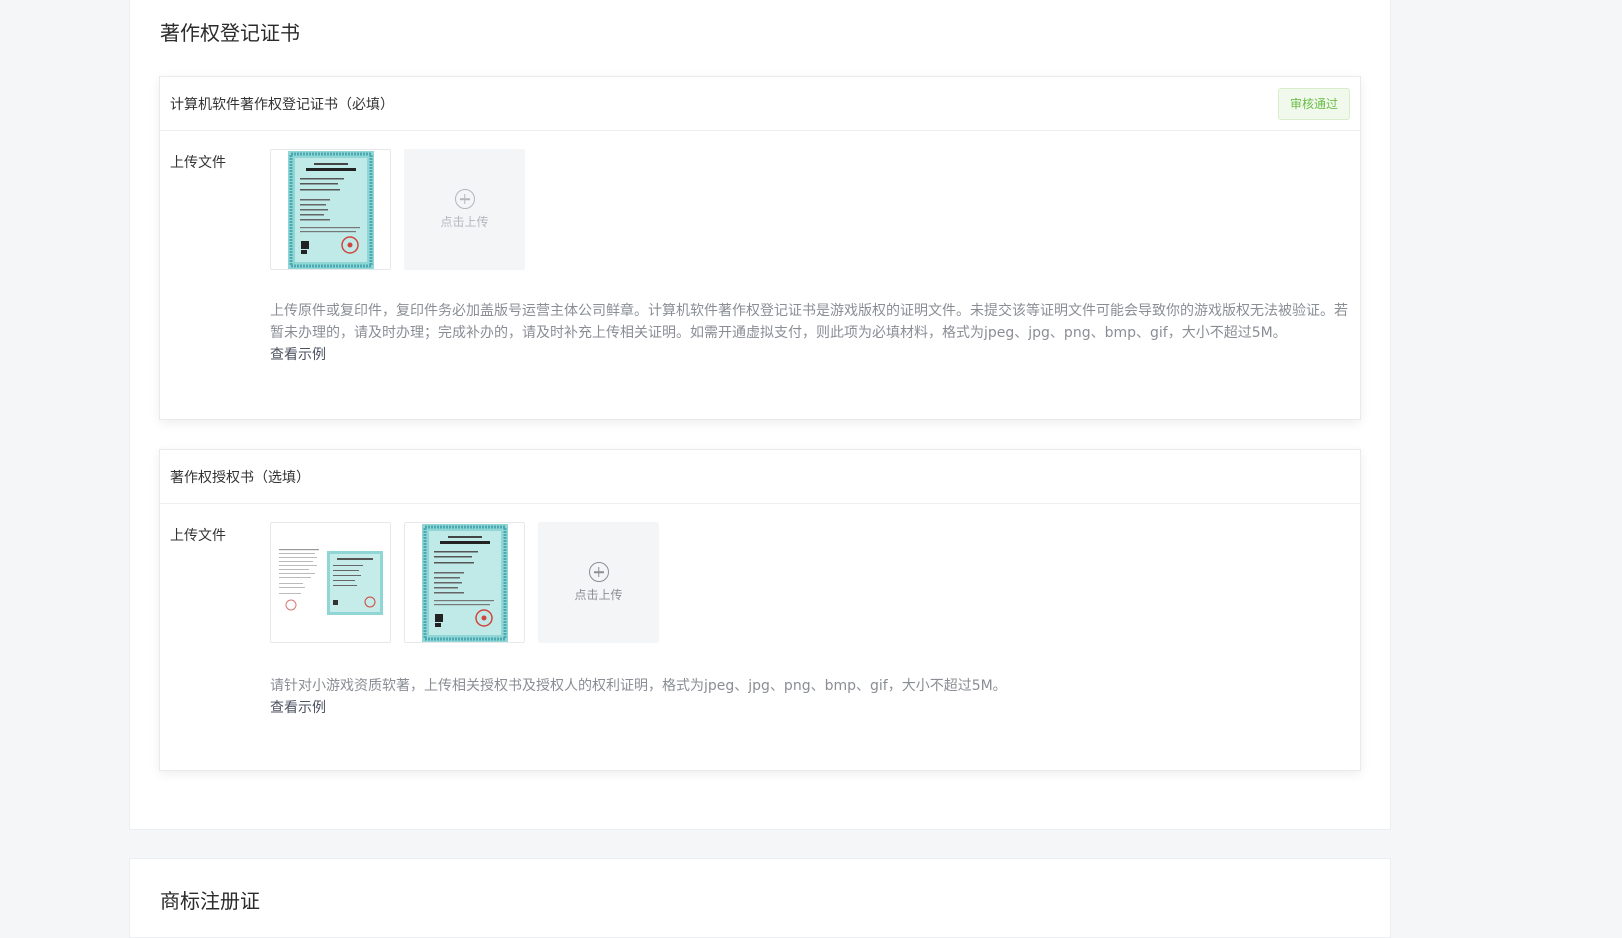 The width and height of the screenshot is (1622, 938). I want to click on card-title: 著作权授权书（选填）, so click(240, 478).